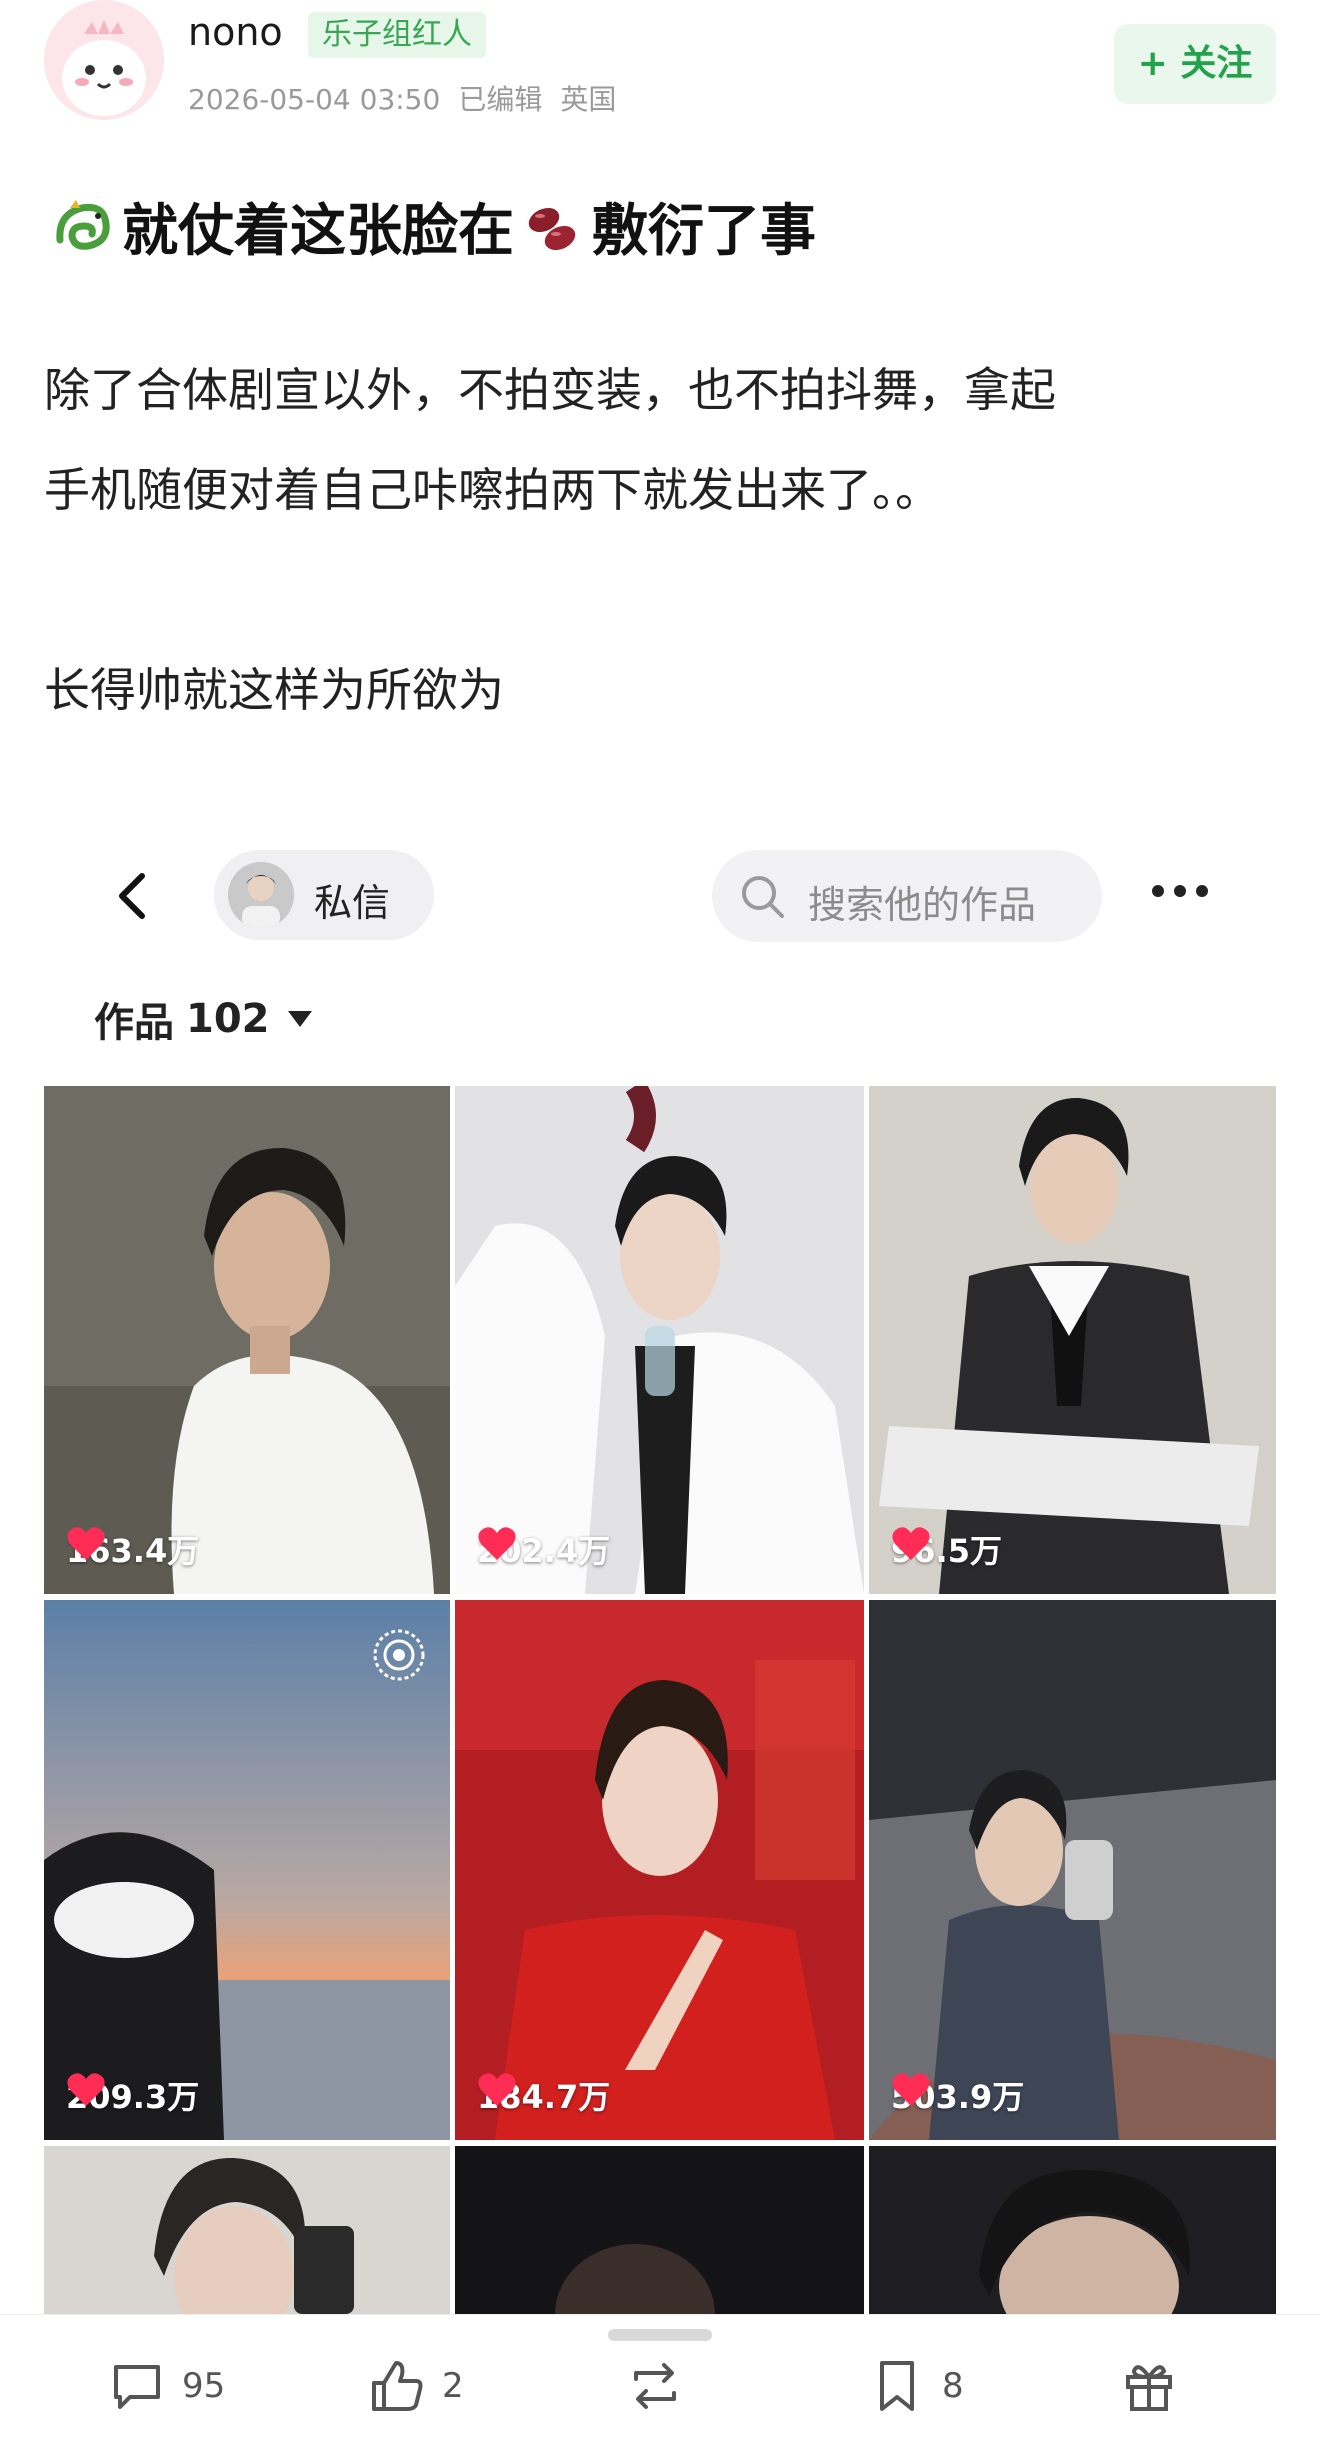 This screenshot has height=2440, width=1320. What do you see at coordinates (397, 35) in the screenshot?
I see `user-badge: 乐子组红人` at bounding box center [397, 35].